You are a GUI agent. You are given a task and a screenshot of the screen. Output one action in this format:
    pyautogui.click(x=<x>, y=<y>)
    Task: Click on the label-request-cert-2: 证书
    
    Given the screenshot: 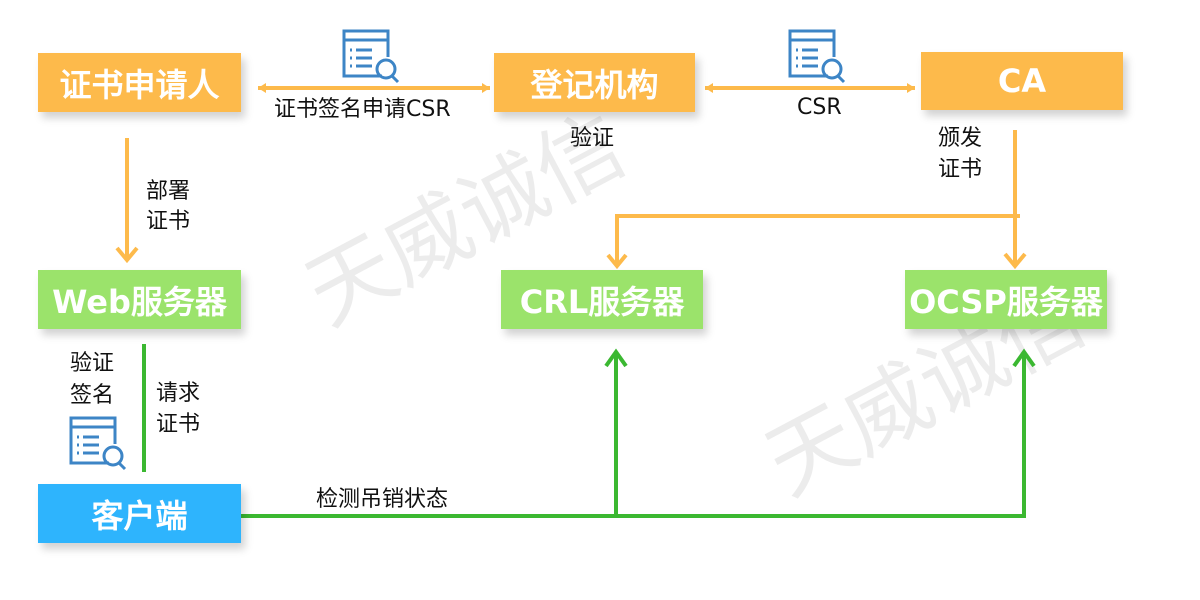 What is the action you would take?
    pyautogui.click(x=178, y=424)
    